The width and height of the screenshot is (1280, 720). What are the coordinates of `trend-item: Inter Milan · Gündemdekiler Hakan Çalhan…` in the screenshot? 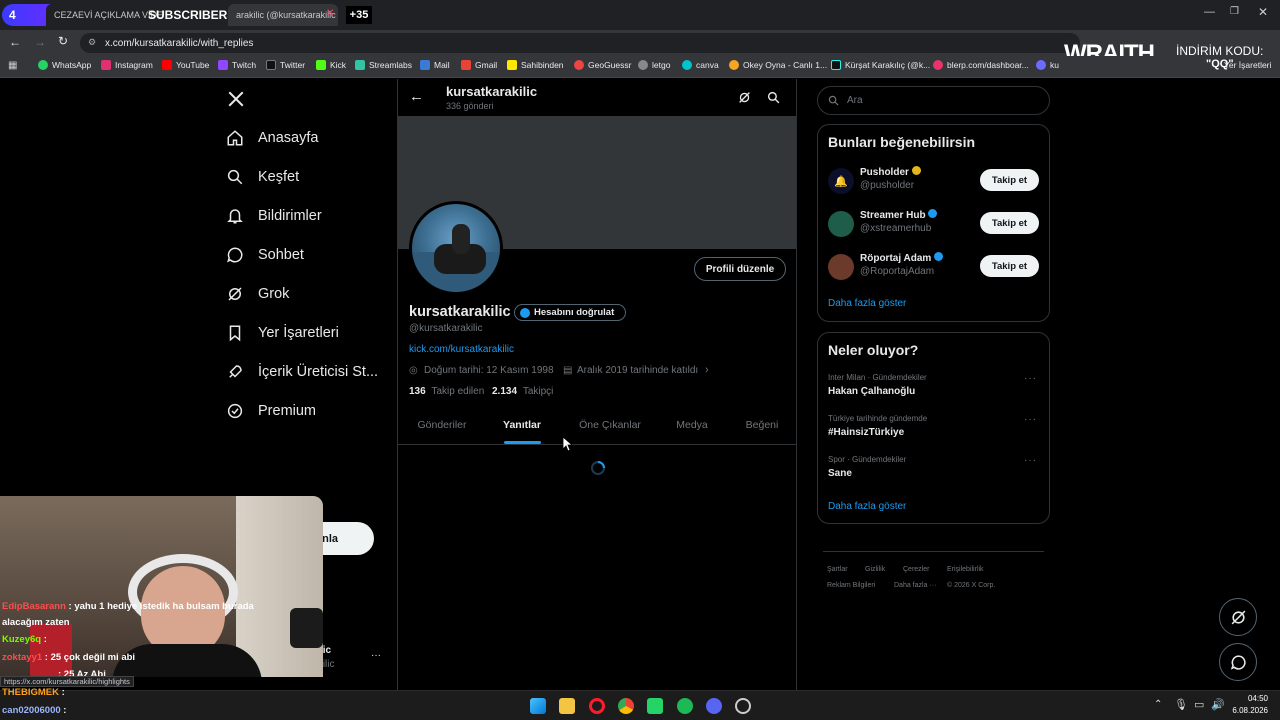 It's located at (933, 389).